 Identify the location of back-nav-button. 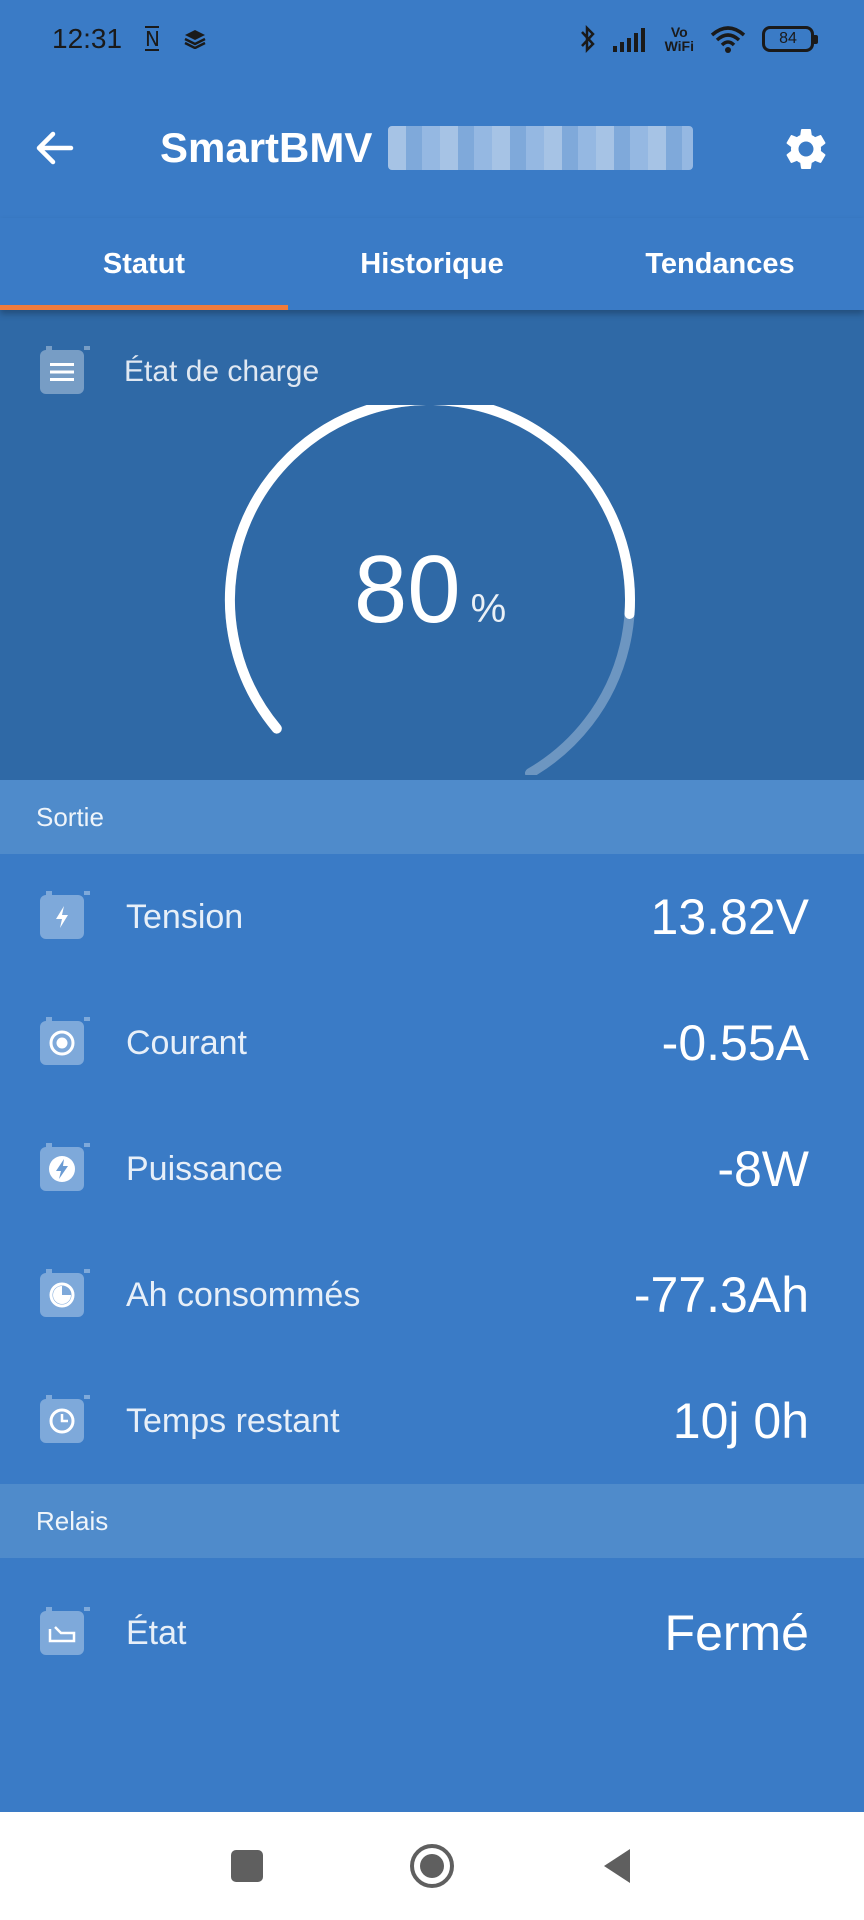
(617, 1866).